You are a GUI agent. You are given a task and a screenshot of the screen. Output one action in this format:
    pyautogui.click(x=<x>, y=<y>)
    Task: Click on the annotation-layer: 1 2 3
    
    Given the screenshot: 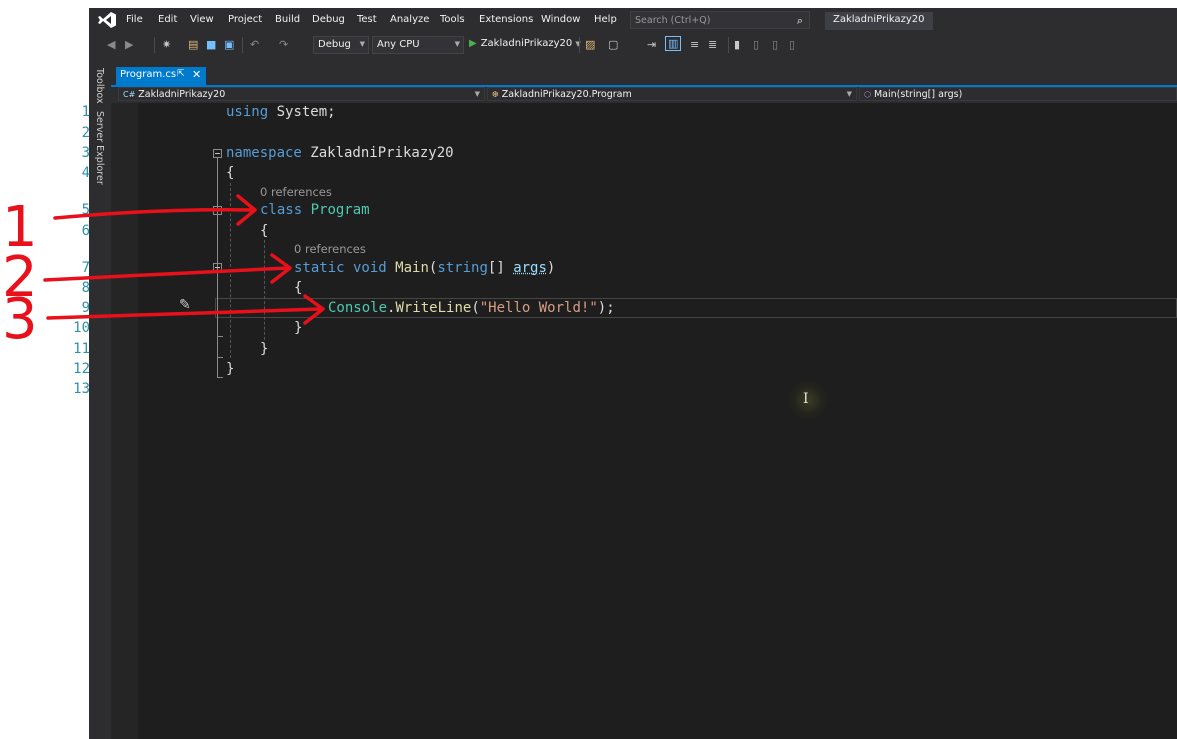 What is the action you would take?
    pyautogui.click(x=163, y=273)
    